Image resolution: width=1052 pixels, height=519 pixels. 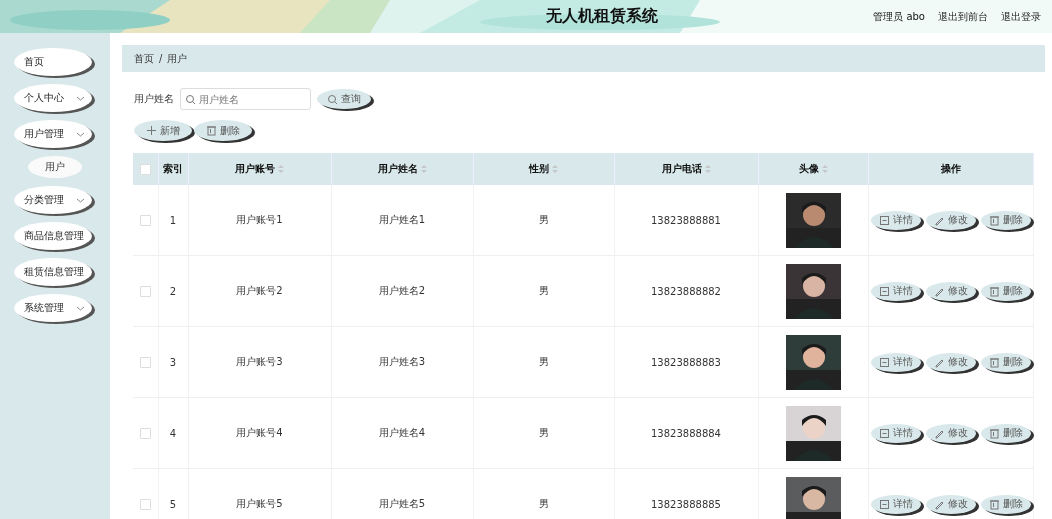 What do you see at coordinates (154, 99) in the screenshot?
I see `field-label: 用户姓名` at bounding box center [154, 99].